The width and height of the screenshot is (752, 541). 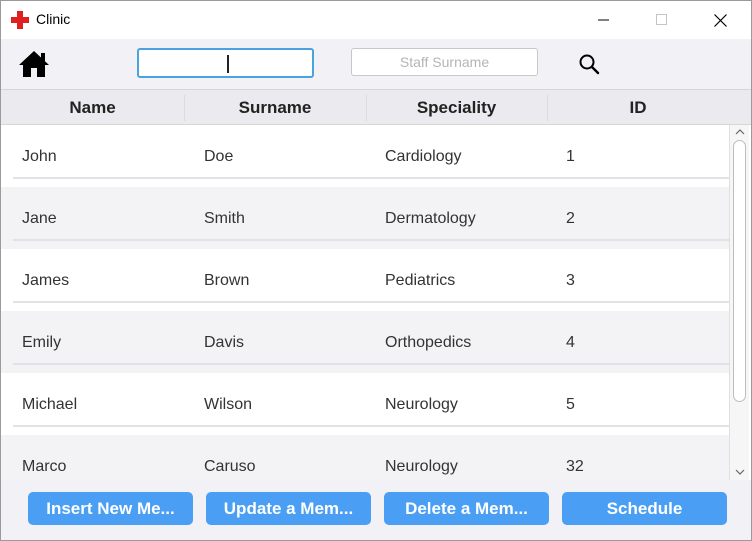 I want to click on title-bar: Clinic, so click(x=376, y=20).